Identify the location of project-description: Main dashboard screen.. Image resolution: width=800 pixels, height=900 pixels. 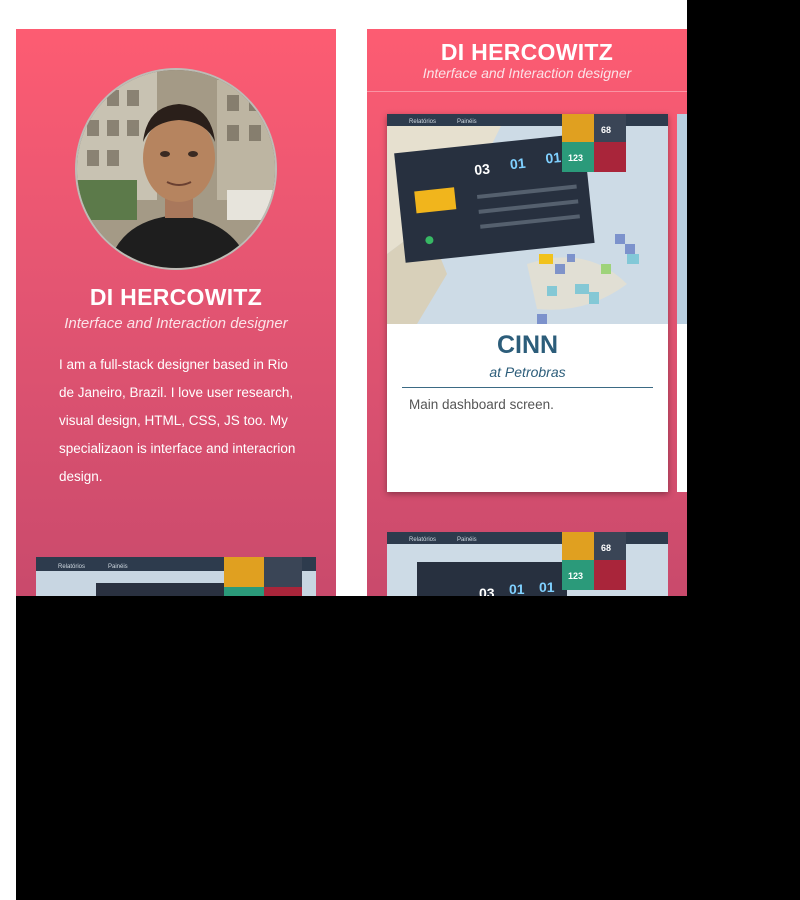
(481, 404).